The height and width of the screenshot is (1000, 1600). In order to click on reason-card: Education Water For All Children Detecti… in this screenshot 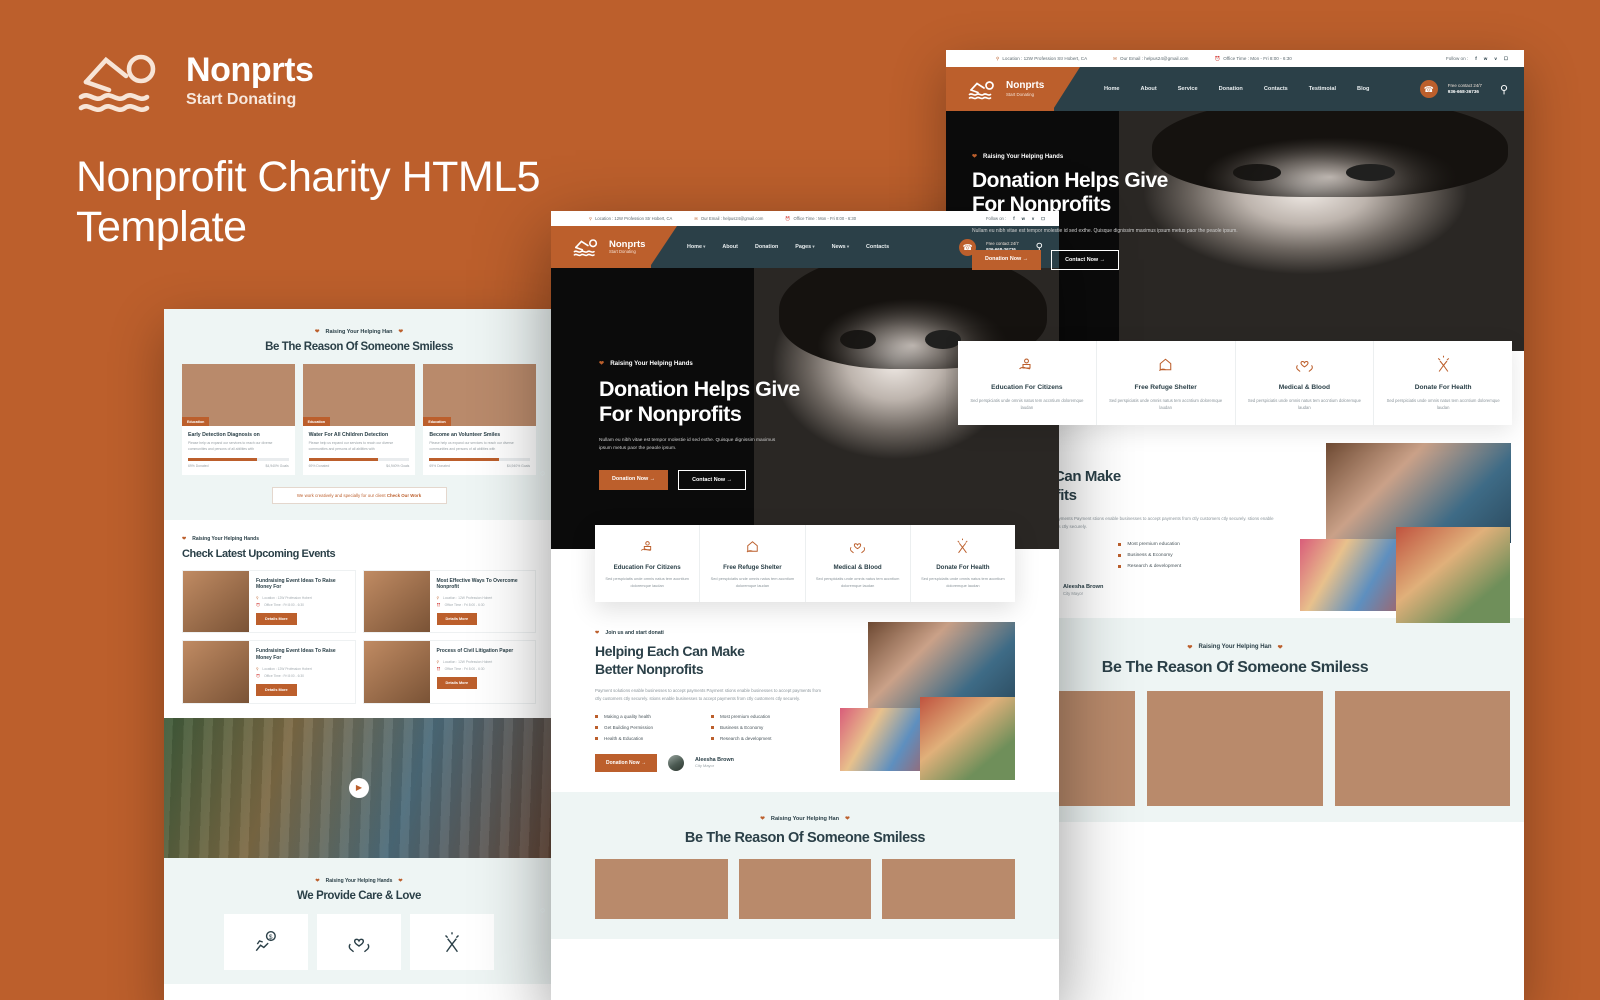, I will do `click(359, 419)`.